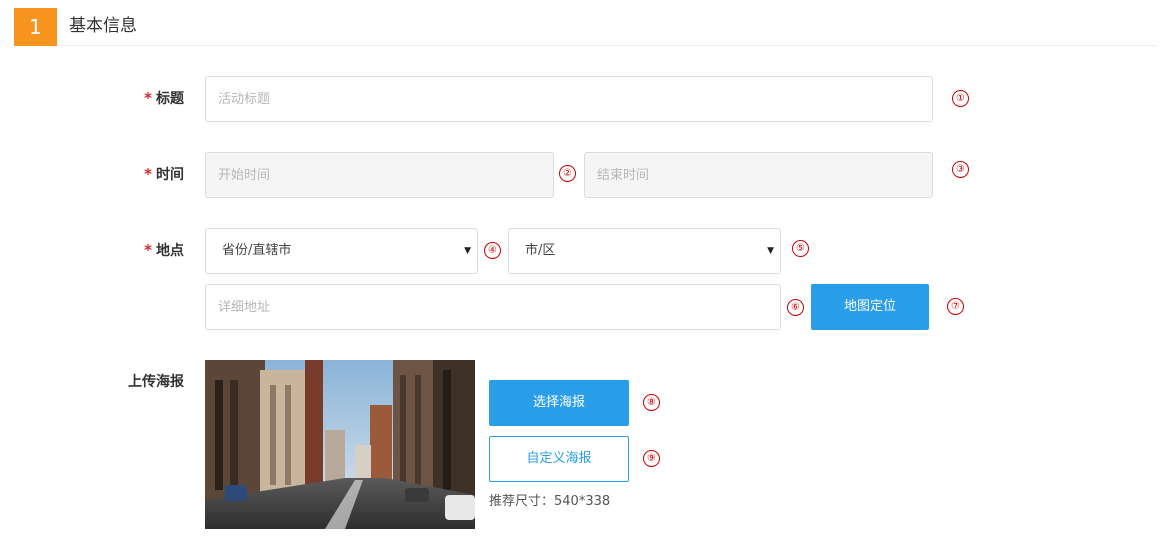 The height and width of the screenshot is (547, 1172). I want to click on marker-6: ⑥, so click(795, 307).